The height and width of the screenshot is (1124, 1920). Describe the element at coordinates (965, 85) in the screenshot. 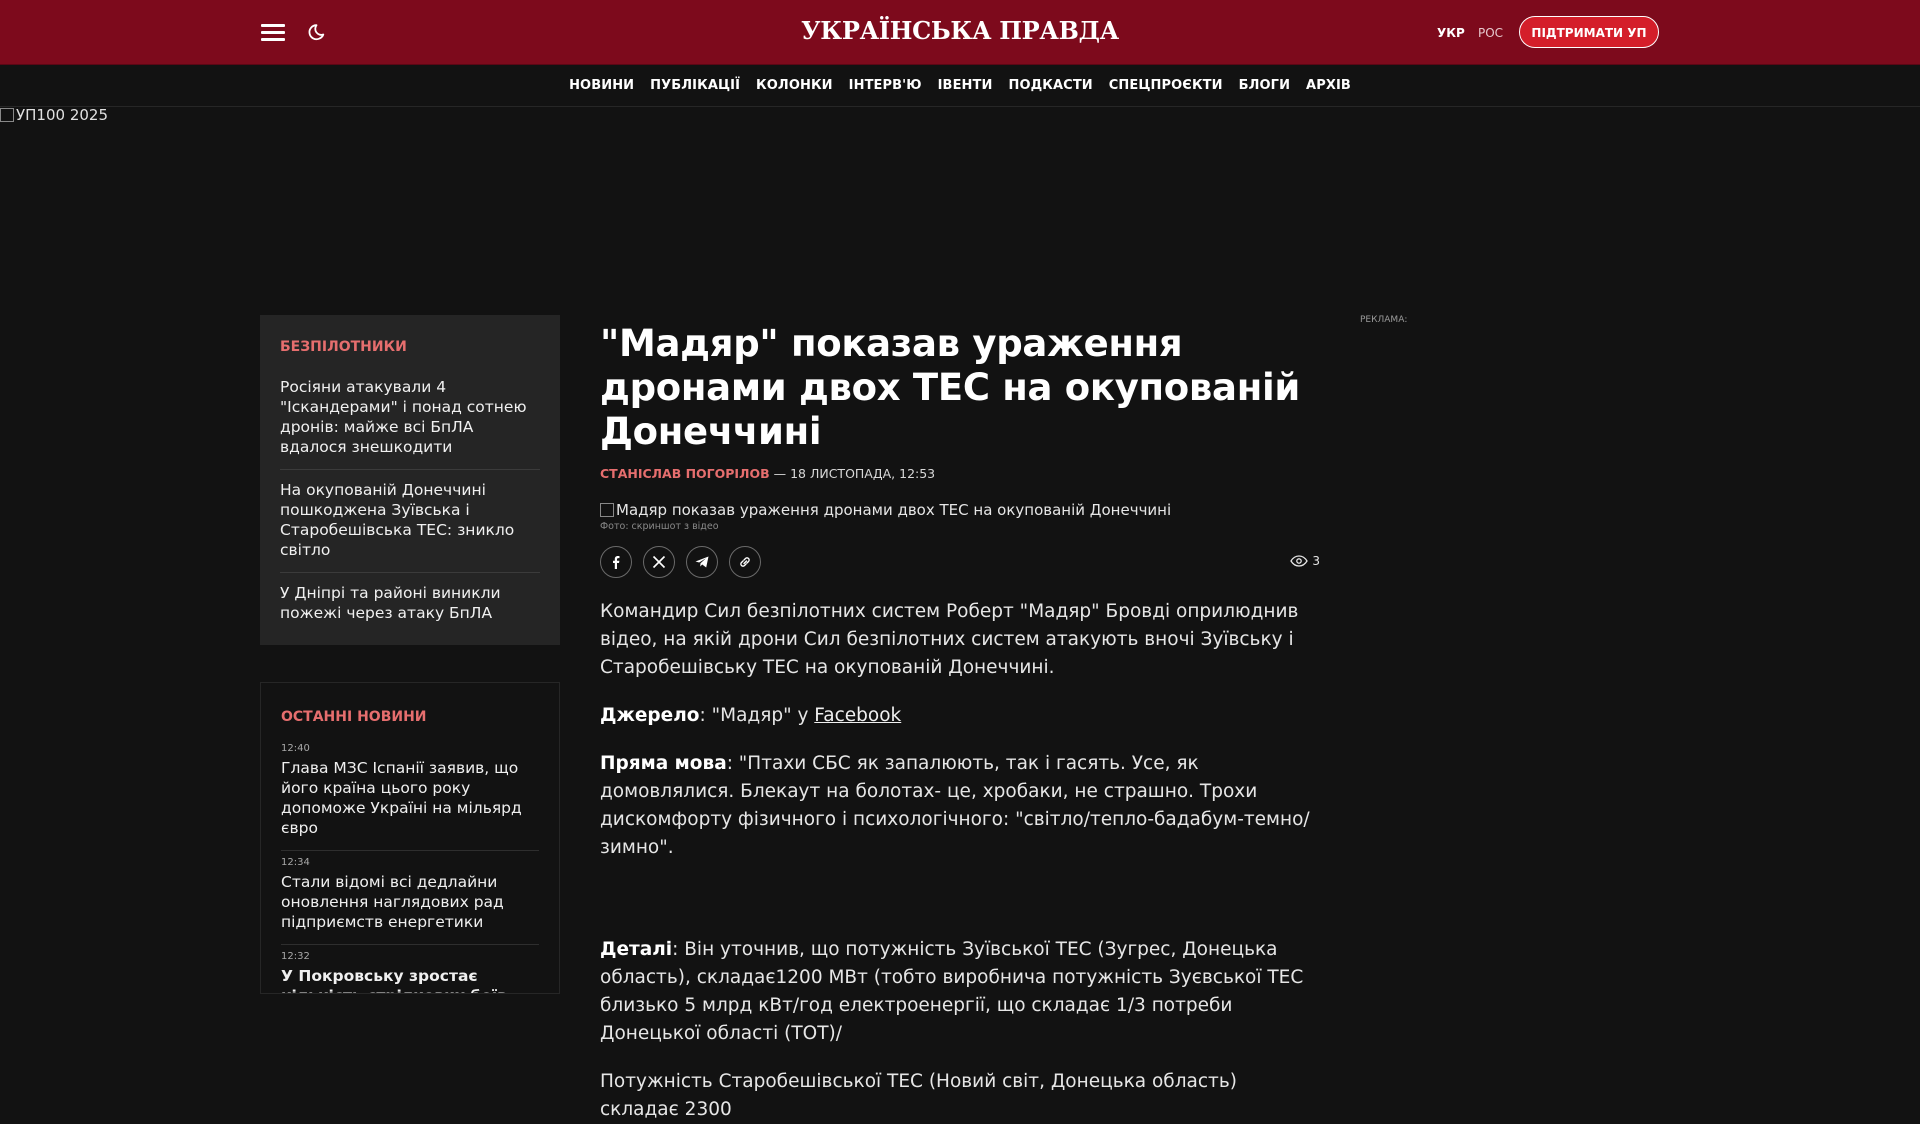

I see `nav-events: ІВЕНТИ` at that location.